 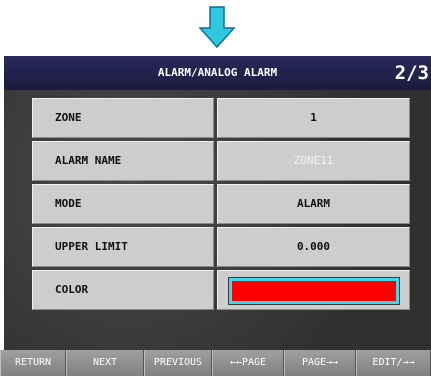 I want to click on page-indicator: 2/3, so click(x=411, y=73).